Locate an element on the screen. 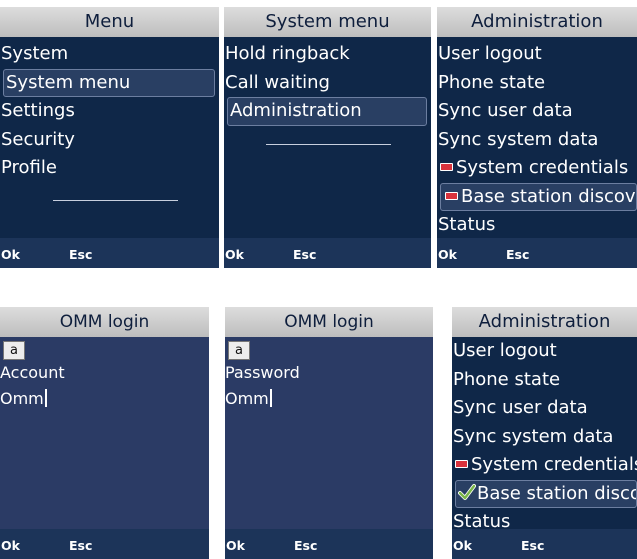 This screenshot has height=559, width=637. menu-item-status: Status is located at coordinates (537, 225).